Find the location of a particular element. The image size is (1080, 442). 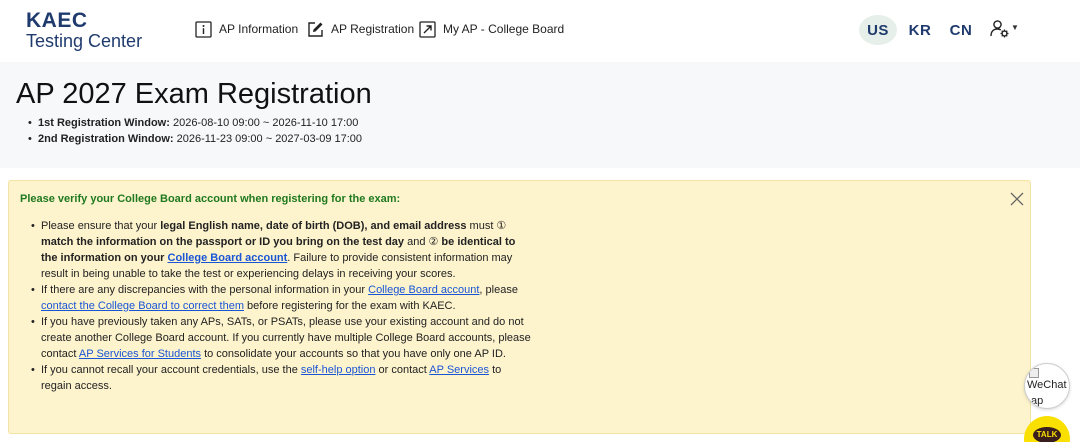

language-cn-button: CN is located at coordinates (961, 30).